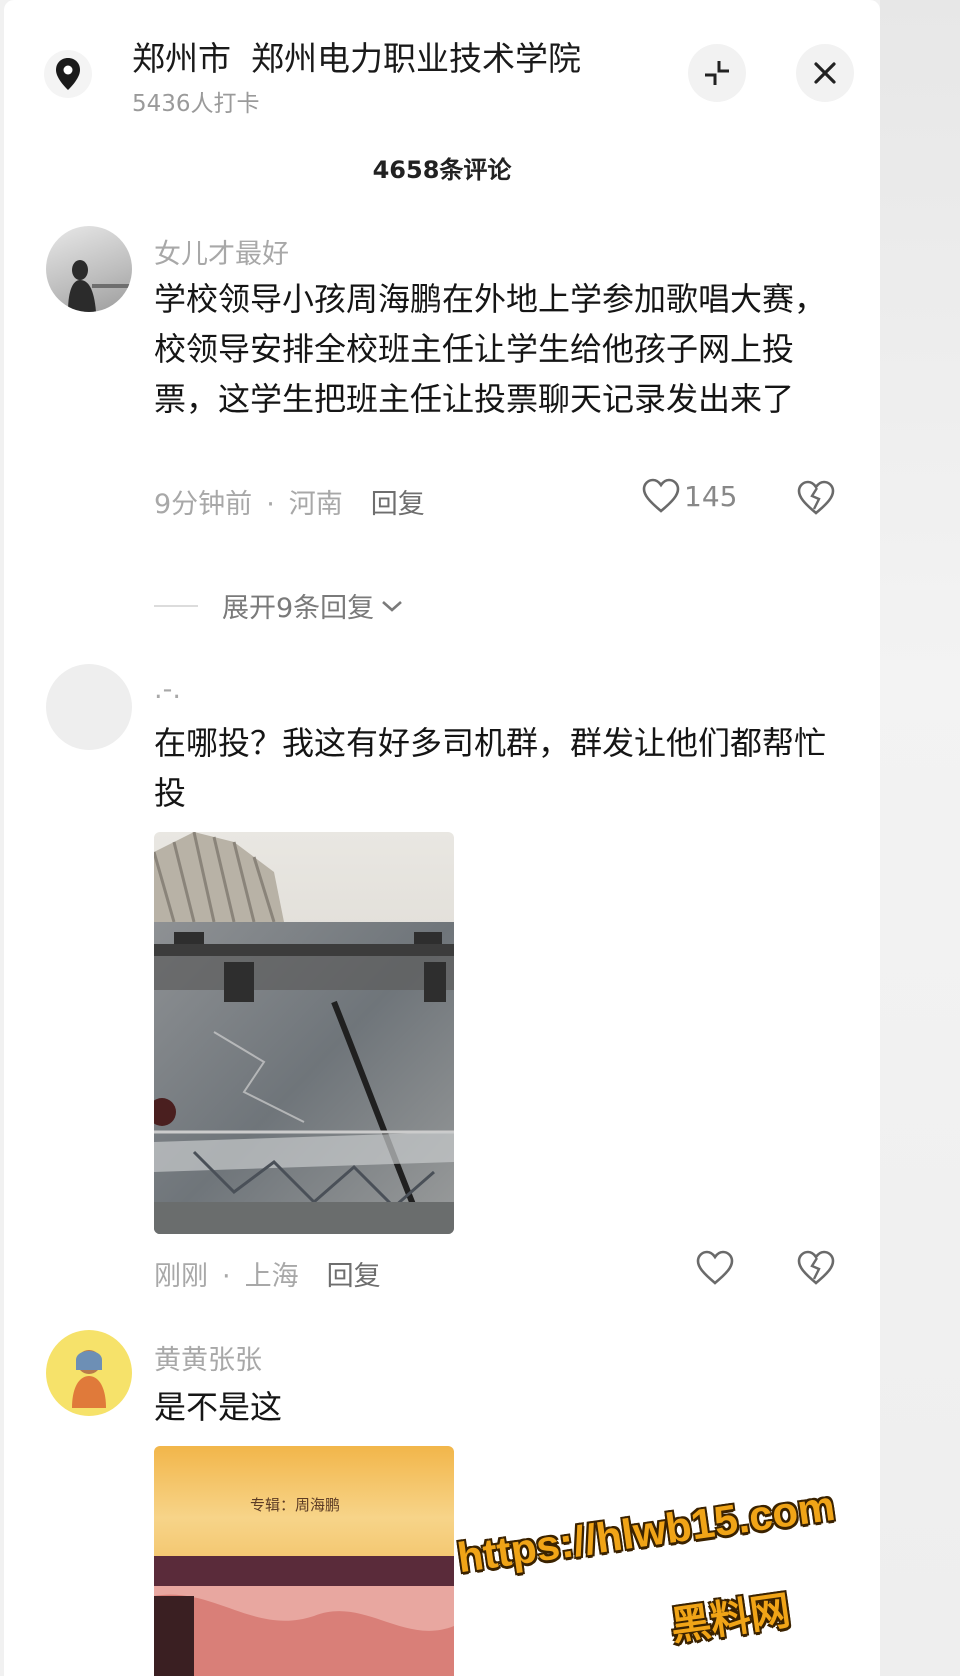 This screenshot has width=960, height=1676. Describe the element at coordinates (218, 1407) in the screenshot. I see `comment-text: 是不是这` at that location.